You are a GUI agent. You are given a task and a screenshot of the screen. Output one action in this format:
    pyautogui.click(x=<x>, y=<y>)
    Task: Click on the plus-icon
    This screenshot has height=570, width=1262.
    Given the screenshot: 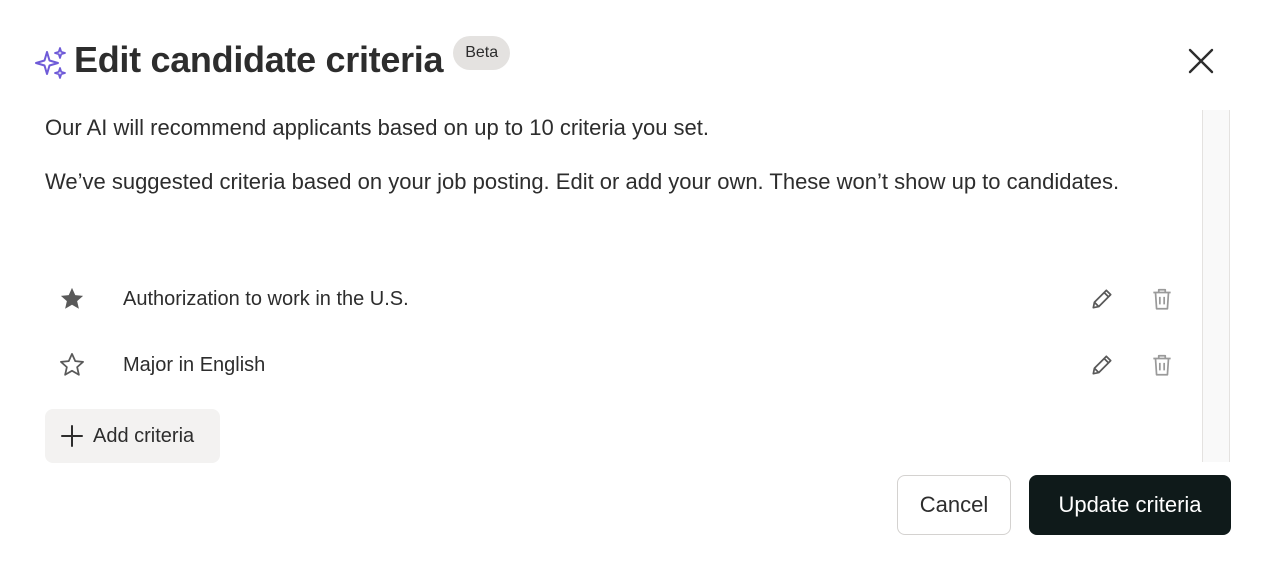 What is the action you would take?
    pyautogui.click(x=72, y=436)
    